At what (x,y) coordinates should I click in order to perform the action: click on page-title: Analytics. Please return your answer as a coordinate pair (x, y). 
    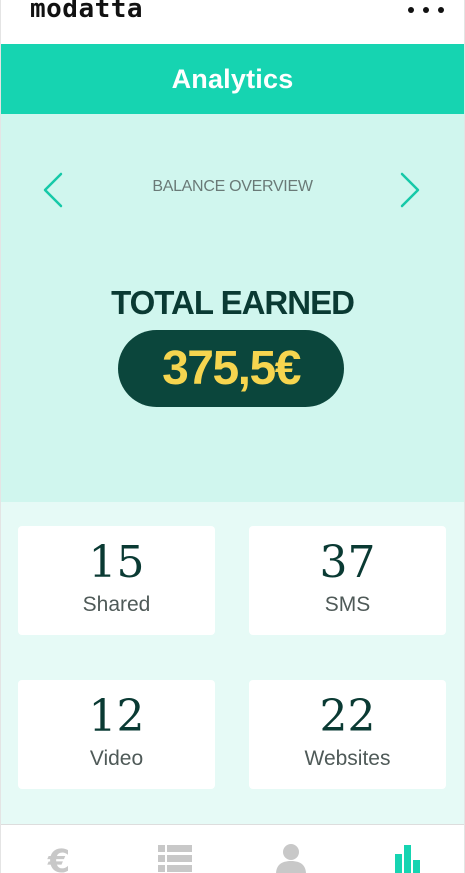
    Looking at the image, I should click on (232, 78).